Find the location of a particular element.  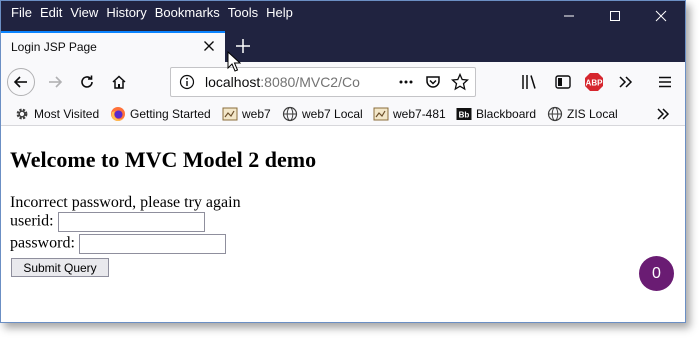

menu-help: Help is located at coordinates (279, 13).